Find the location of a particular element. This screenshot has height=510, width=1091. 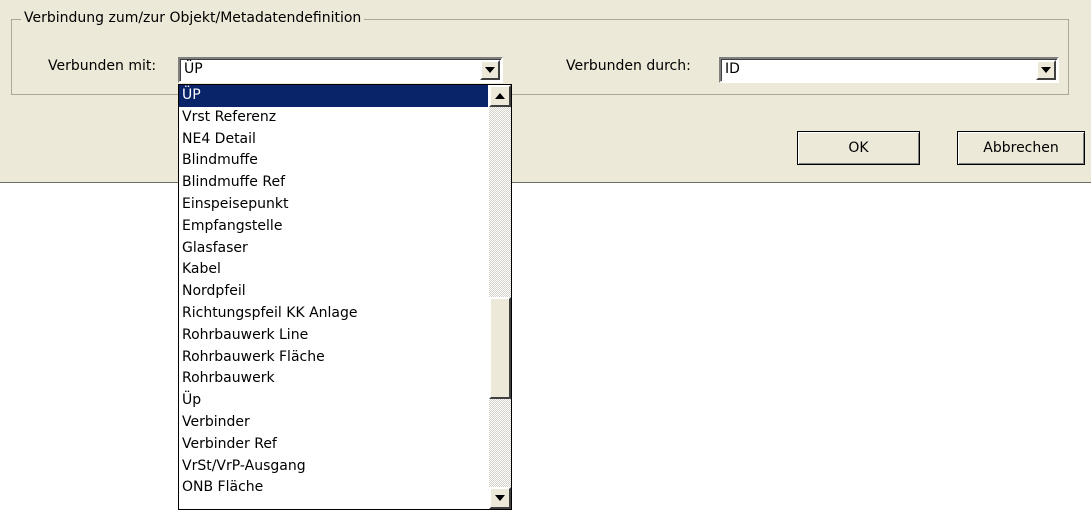

dropdown-item: Rohrbauwerk is located at coordinates (333, 379).